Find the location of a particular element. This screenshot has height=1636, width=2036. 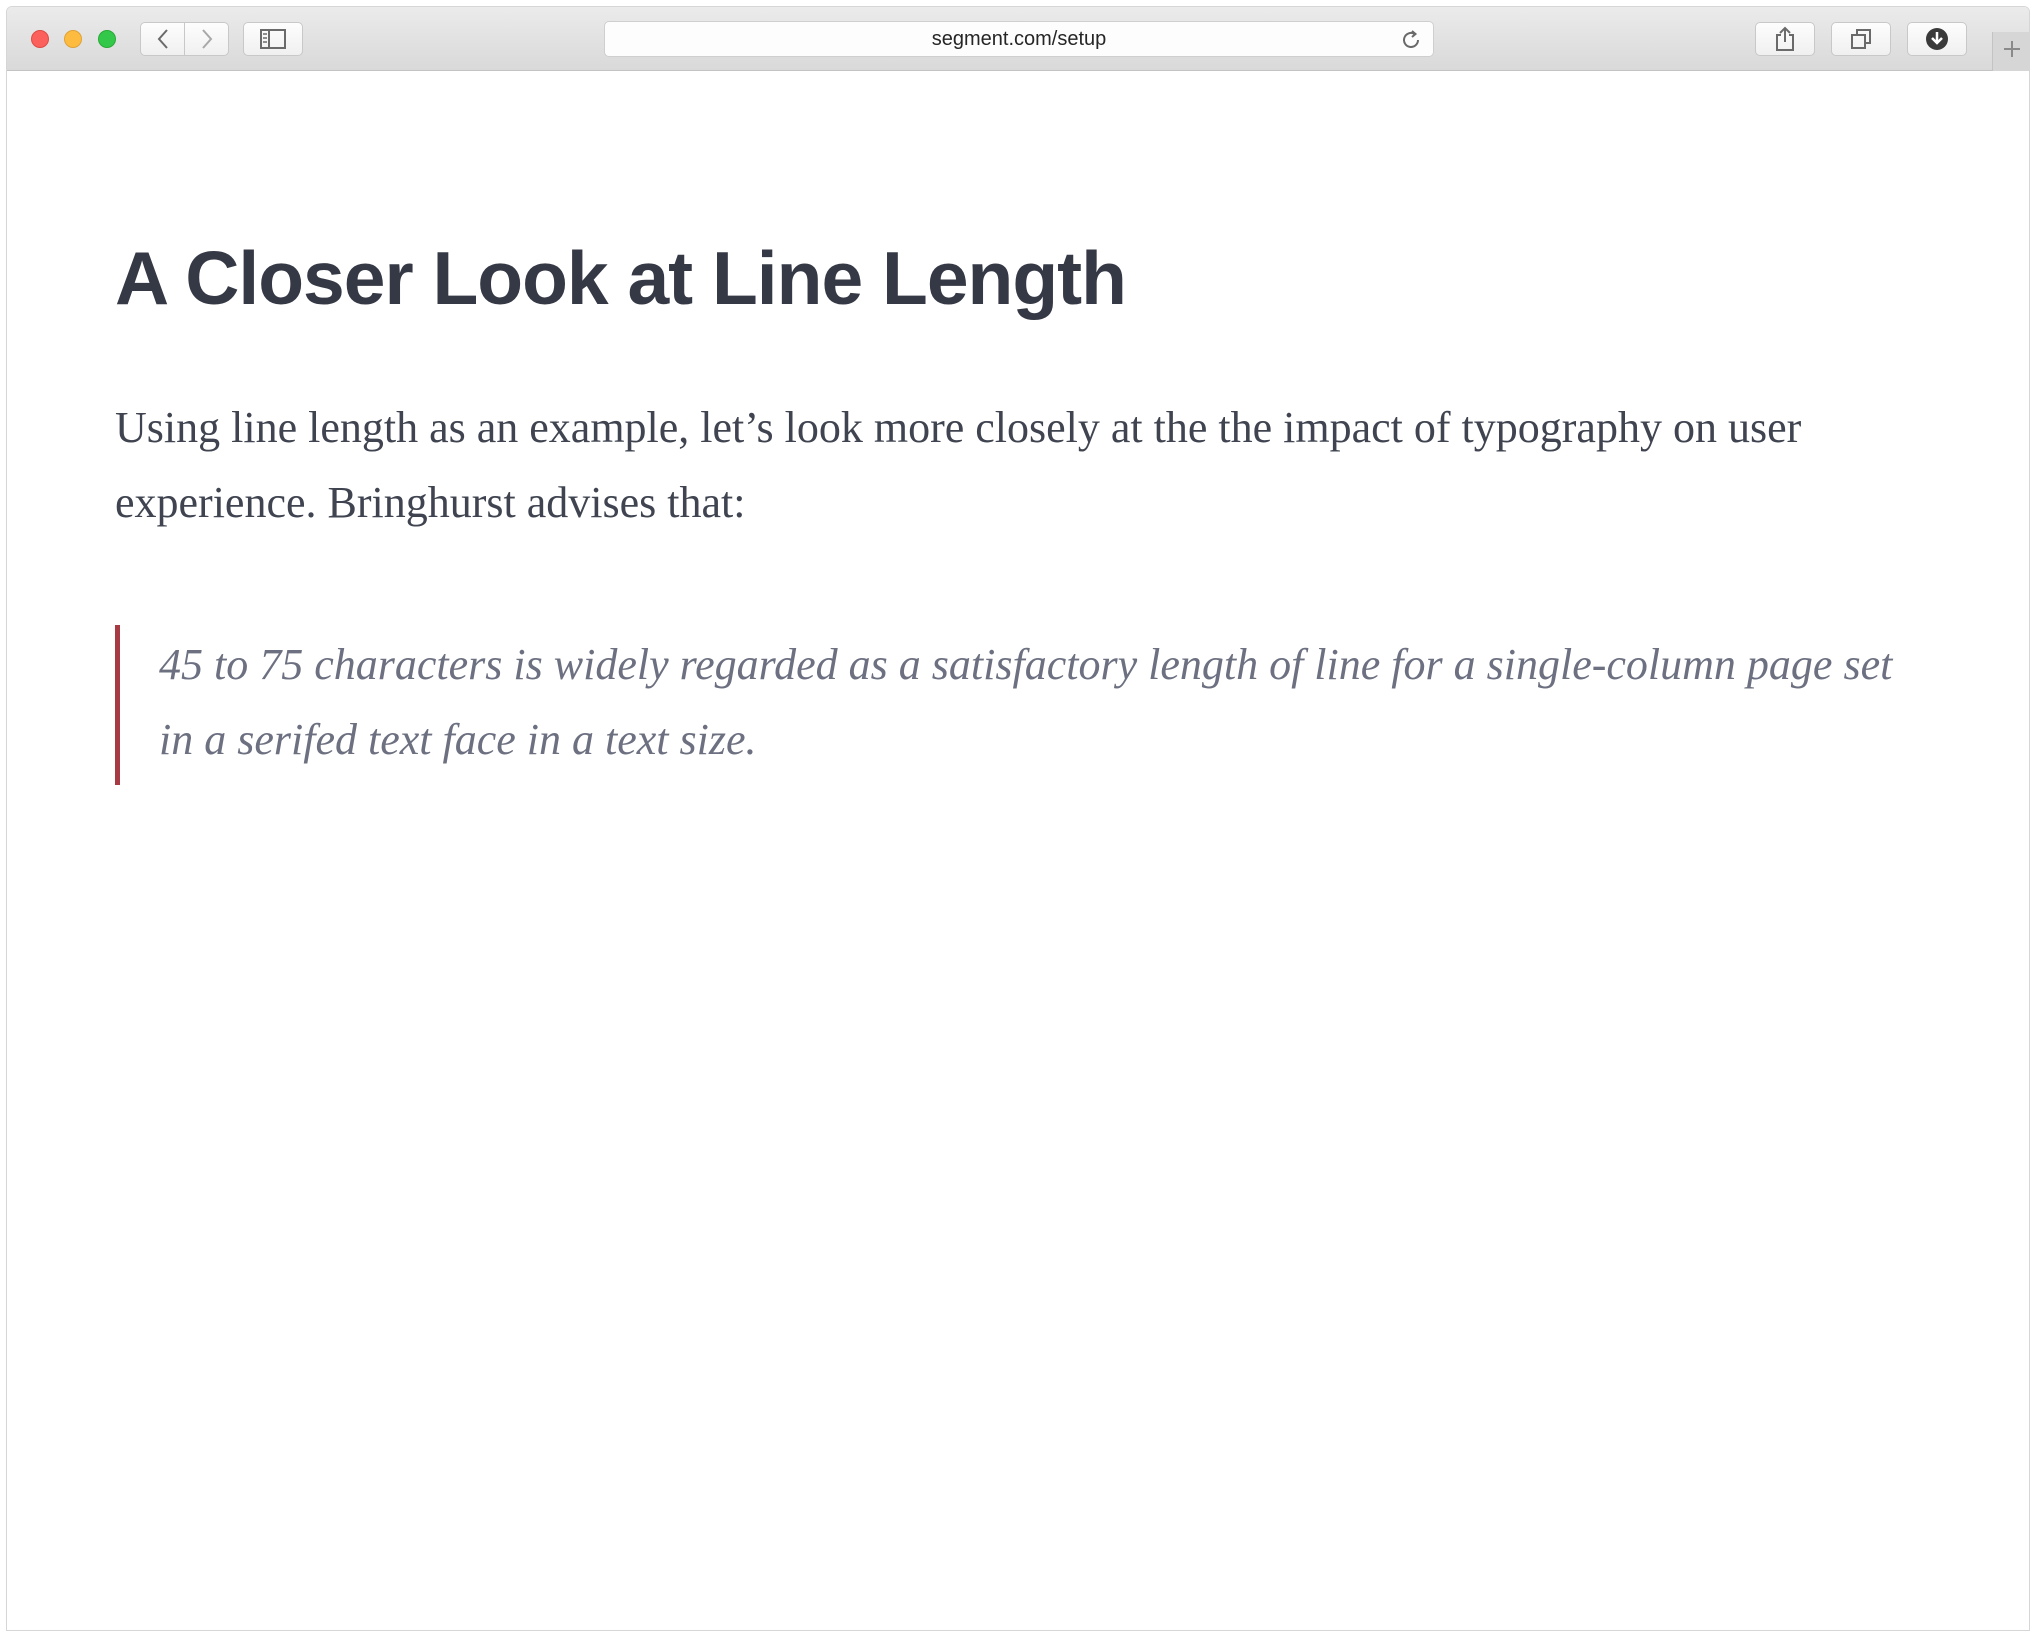

share-icon is located at coordinates (1785, 39).